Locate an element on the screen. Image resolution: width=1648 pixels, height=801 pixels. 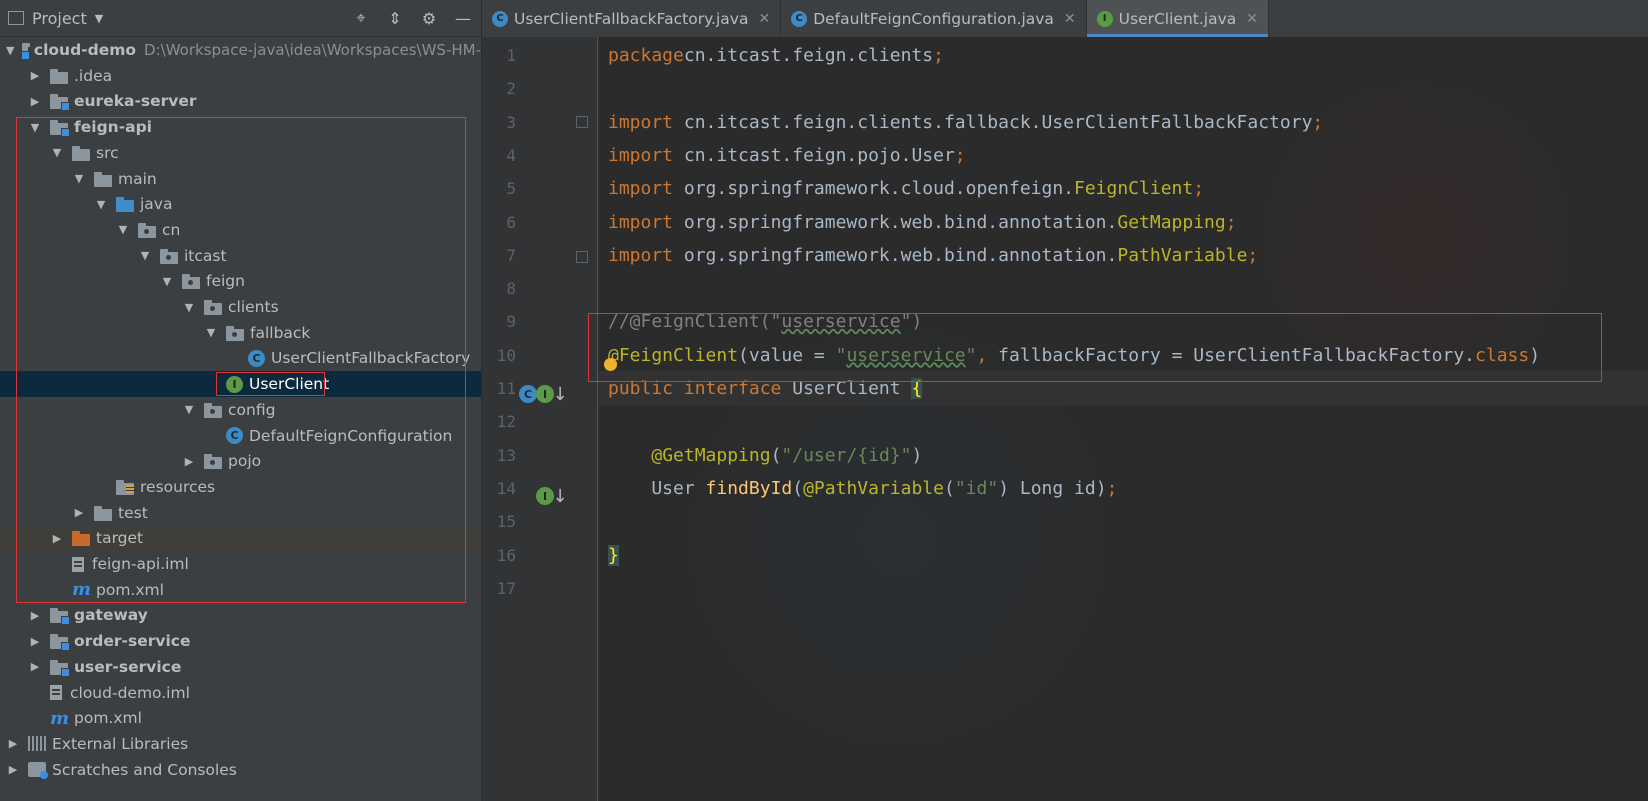
implemented-arrow-icon: ↓ is located at coordinates (560, 394).